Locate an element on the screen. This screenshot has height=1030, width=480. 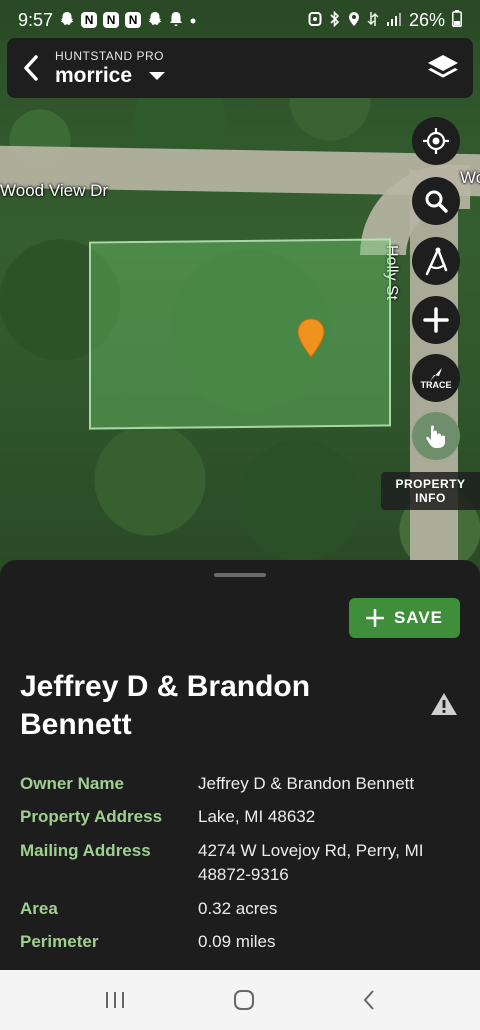
home-icon is located at coordinates (244, 1000).